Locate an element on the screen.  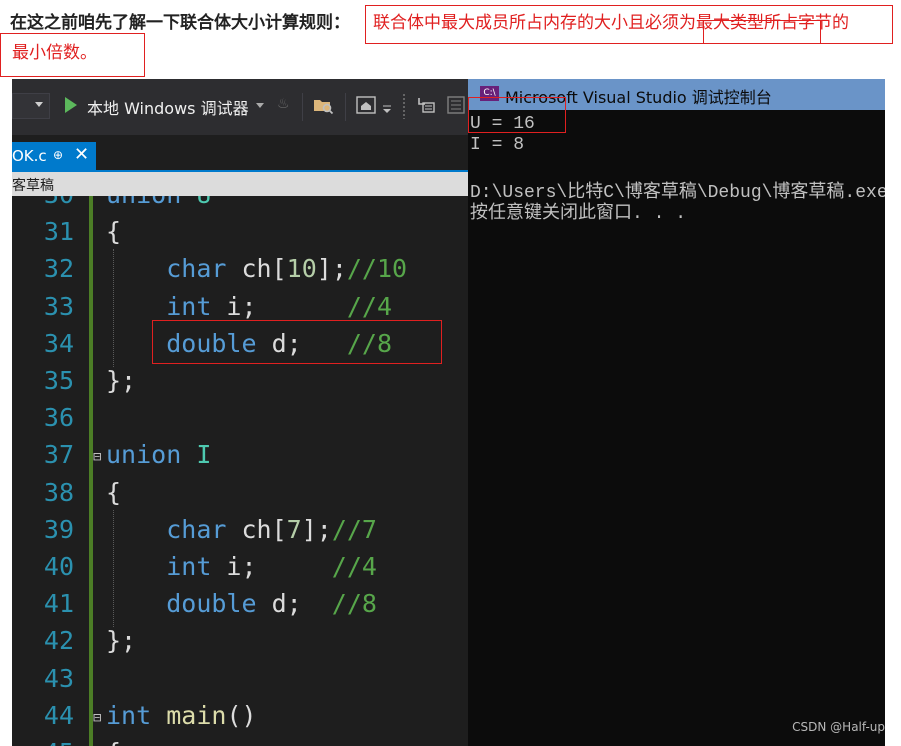
code-line: 37 ⊟ union I is located at coordinates (240, 458).